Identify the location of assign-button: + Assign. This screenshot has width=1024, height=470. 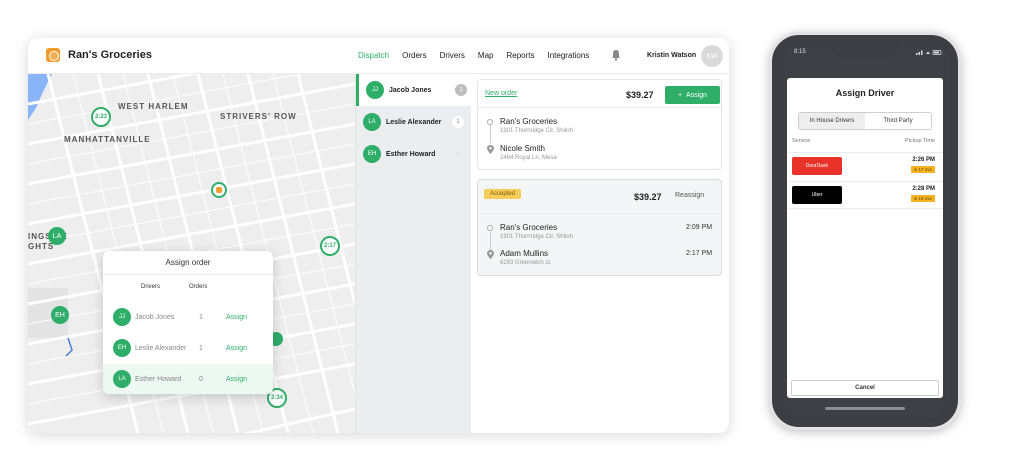
(692, 95).